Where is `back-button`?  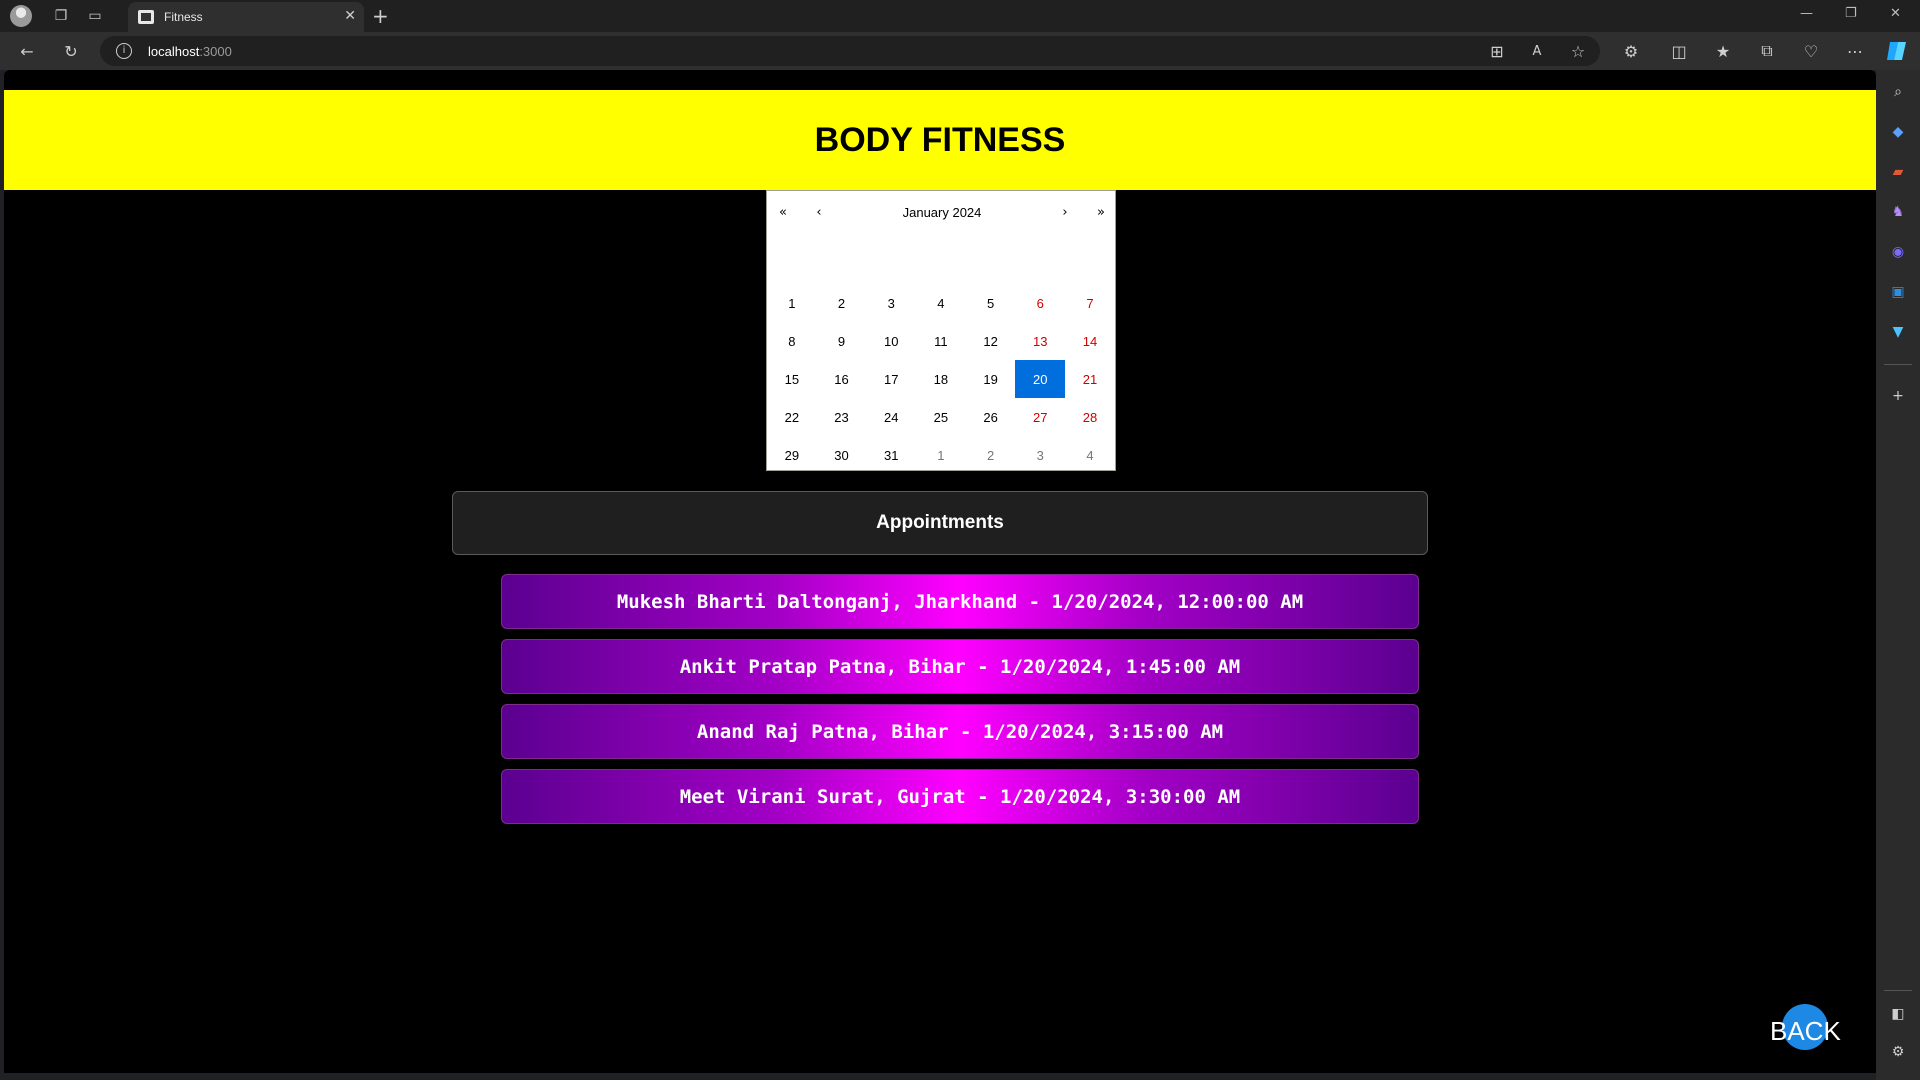 back-button is located at coordinates (1805, 1027).